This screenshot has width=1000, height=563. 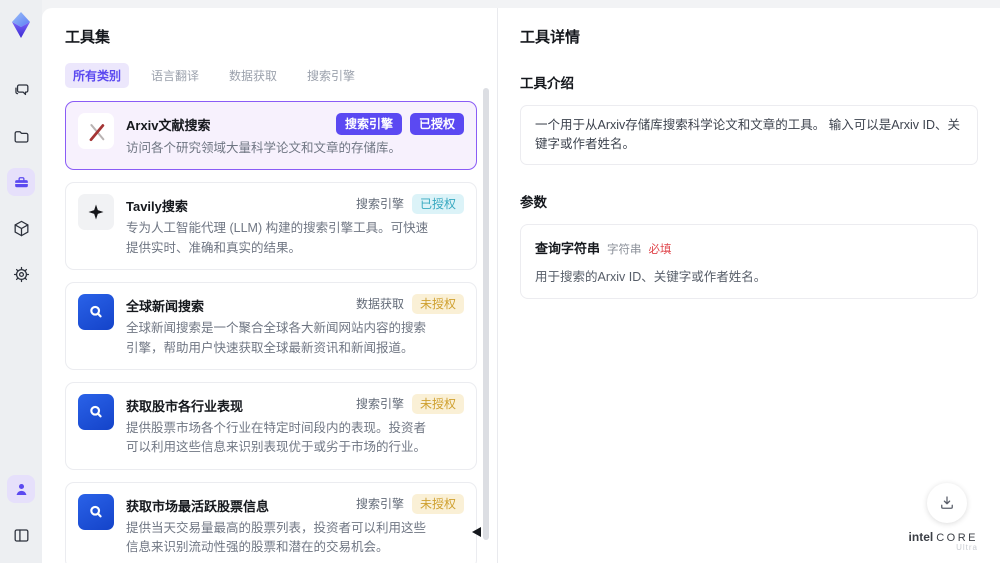 What do you see at coordinates (21, 274) in the screenshot?
I see `gear-icon` at bounding box center [21, 274].